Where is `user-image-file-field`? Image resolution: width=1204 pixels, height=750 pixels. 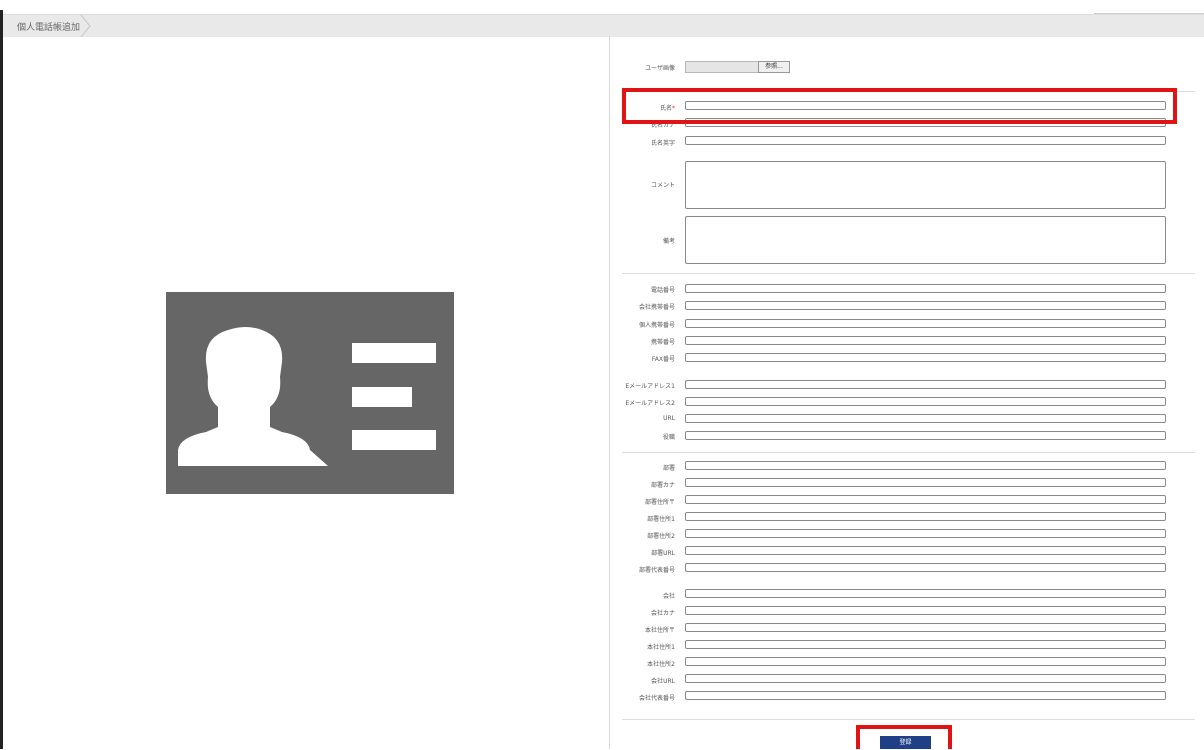 user-image-file-field is located at coordinates (722, 67).